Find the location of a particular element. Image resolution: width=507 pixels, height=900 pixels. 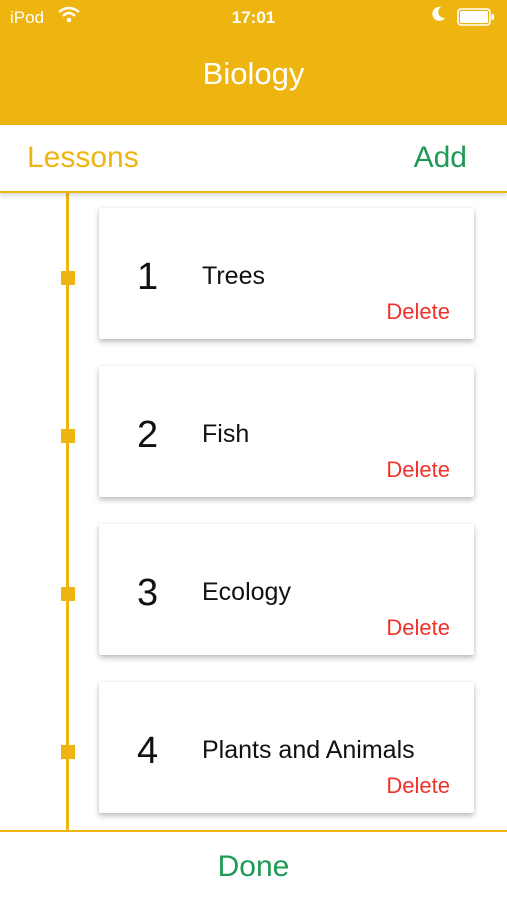

battery-icon is located at coordinates (475, 17).